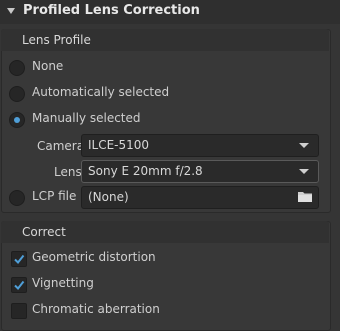  I want to click on camera-dropdown-arrow-icon, so click(304, 145).